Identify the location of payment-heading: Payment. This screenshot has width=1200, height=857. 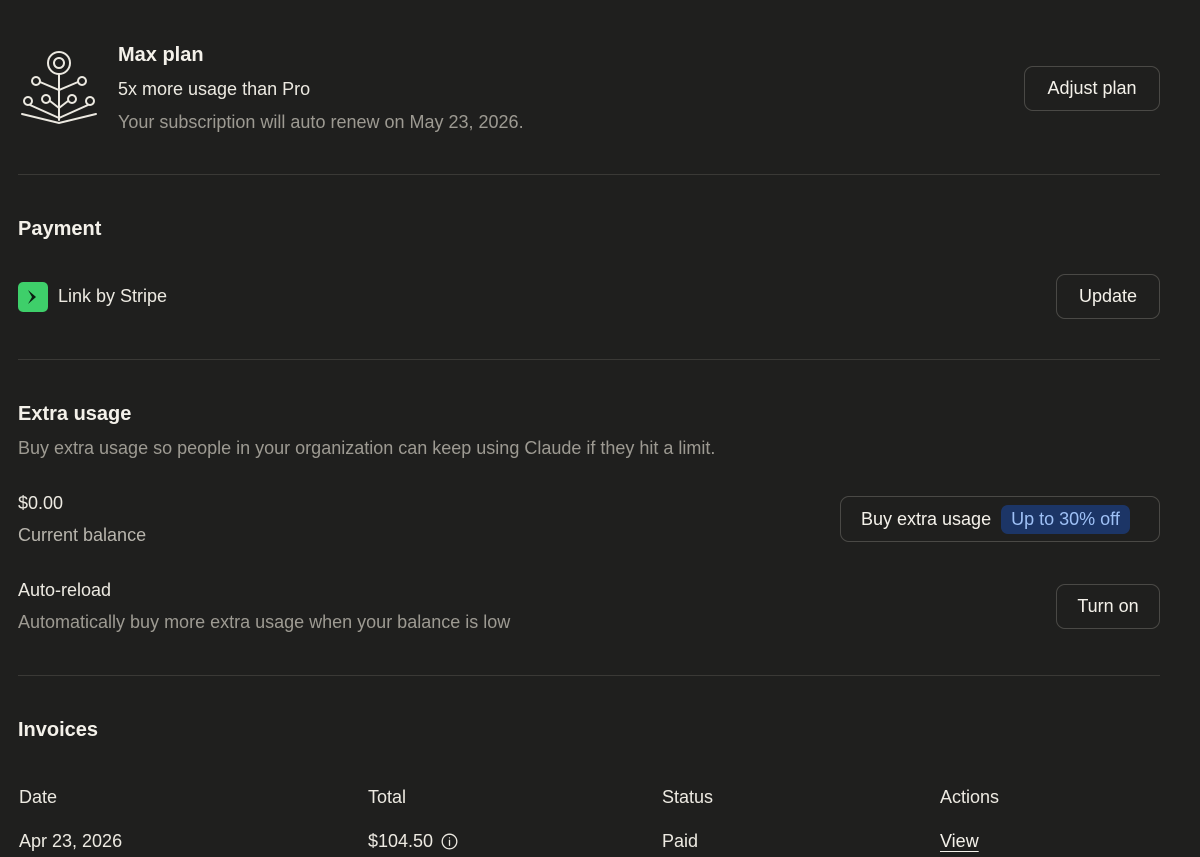
(60, 229).